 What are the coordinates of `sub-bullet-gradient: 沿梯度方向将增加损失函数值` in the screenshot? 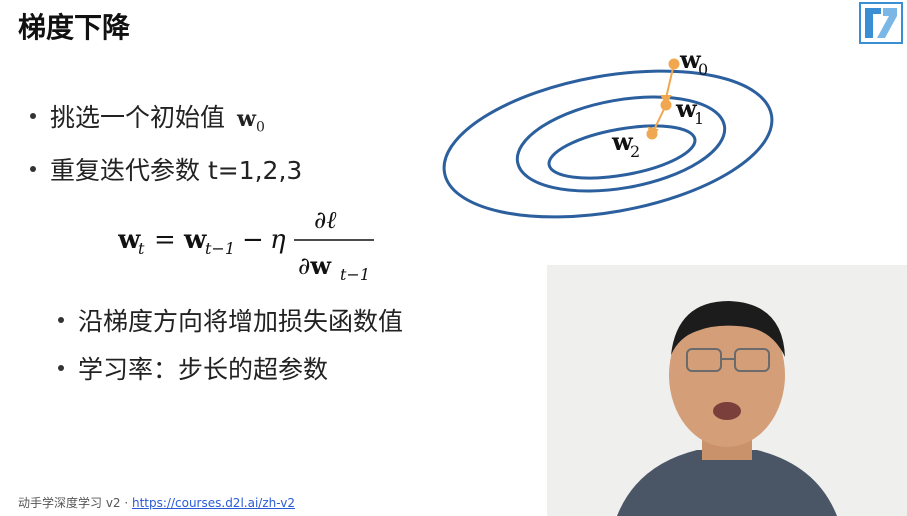 It's located at (230, 320).